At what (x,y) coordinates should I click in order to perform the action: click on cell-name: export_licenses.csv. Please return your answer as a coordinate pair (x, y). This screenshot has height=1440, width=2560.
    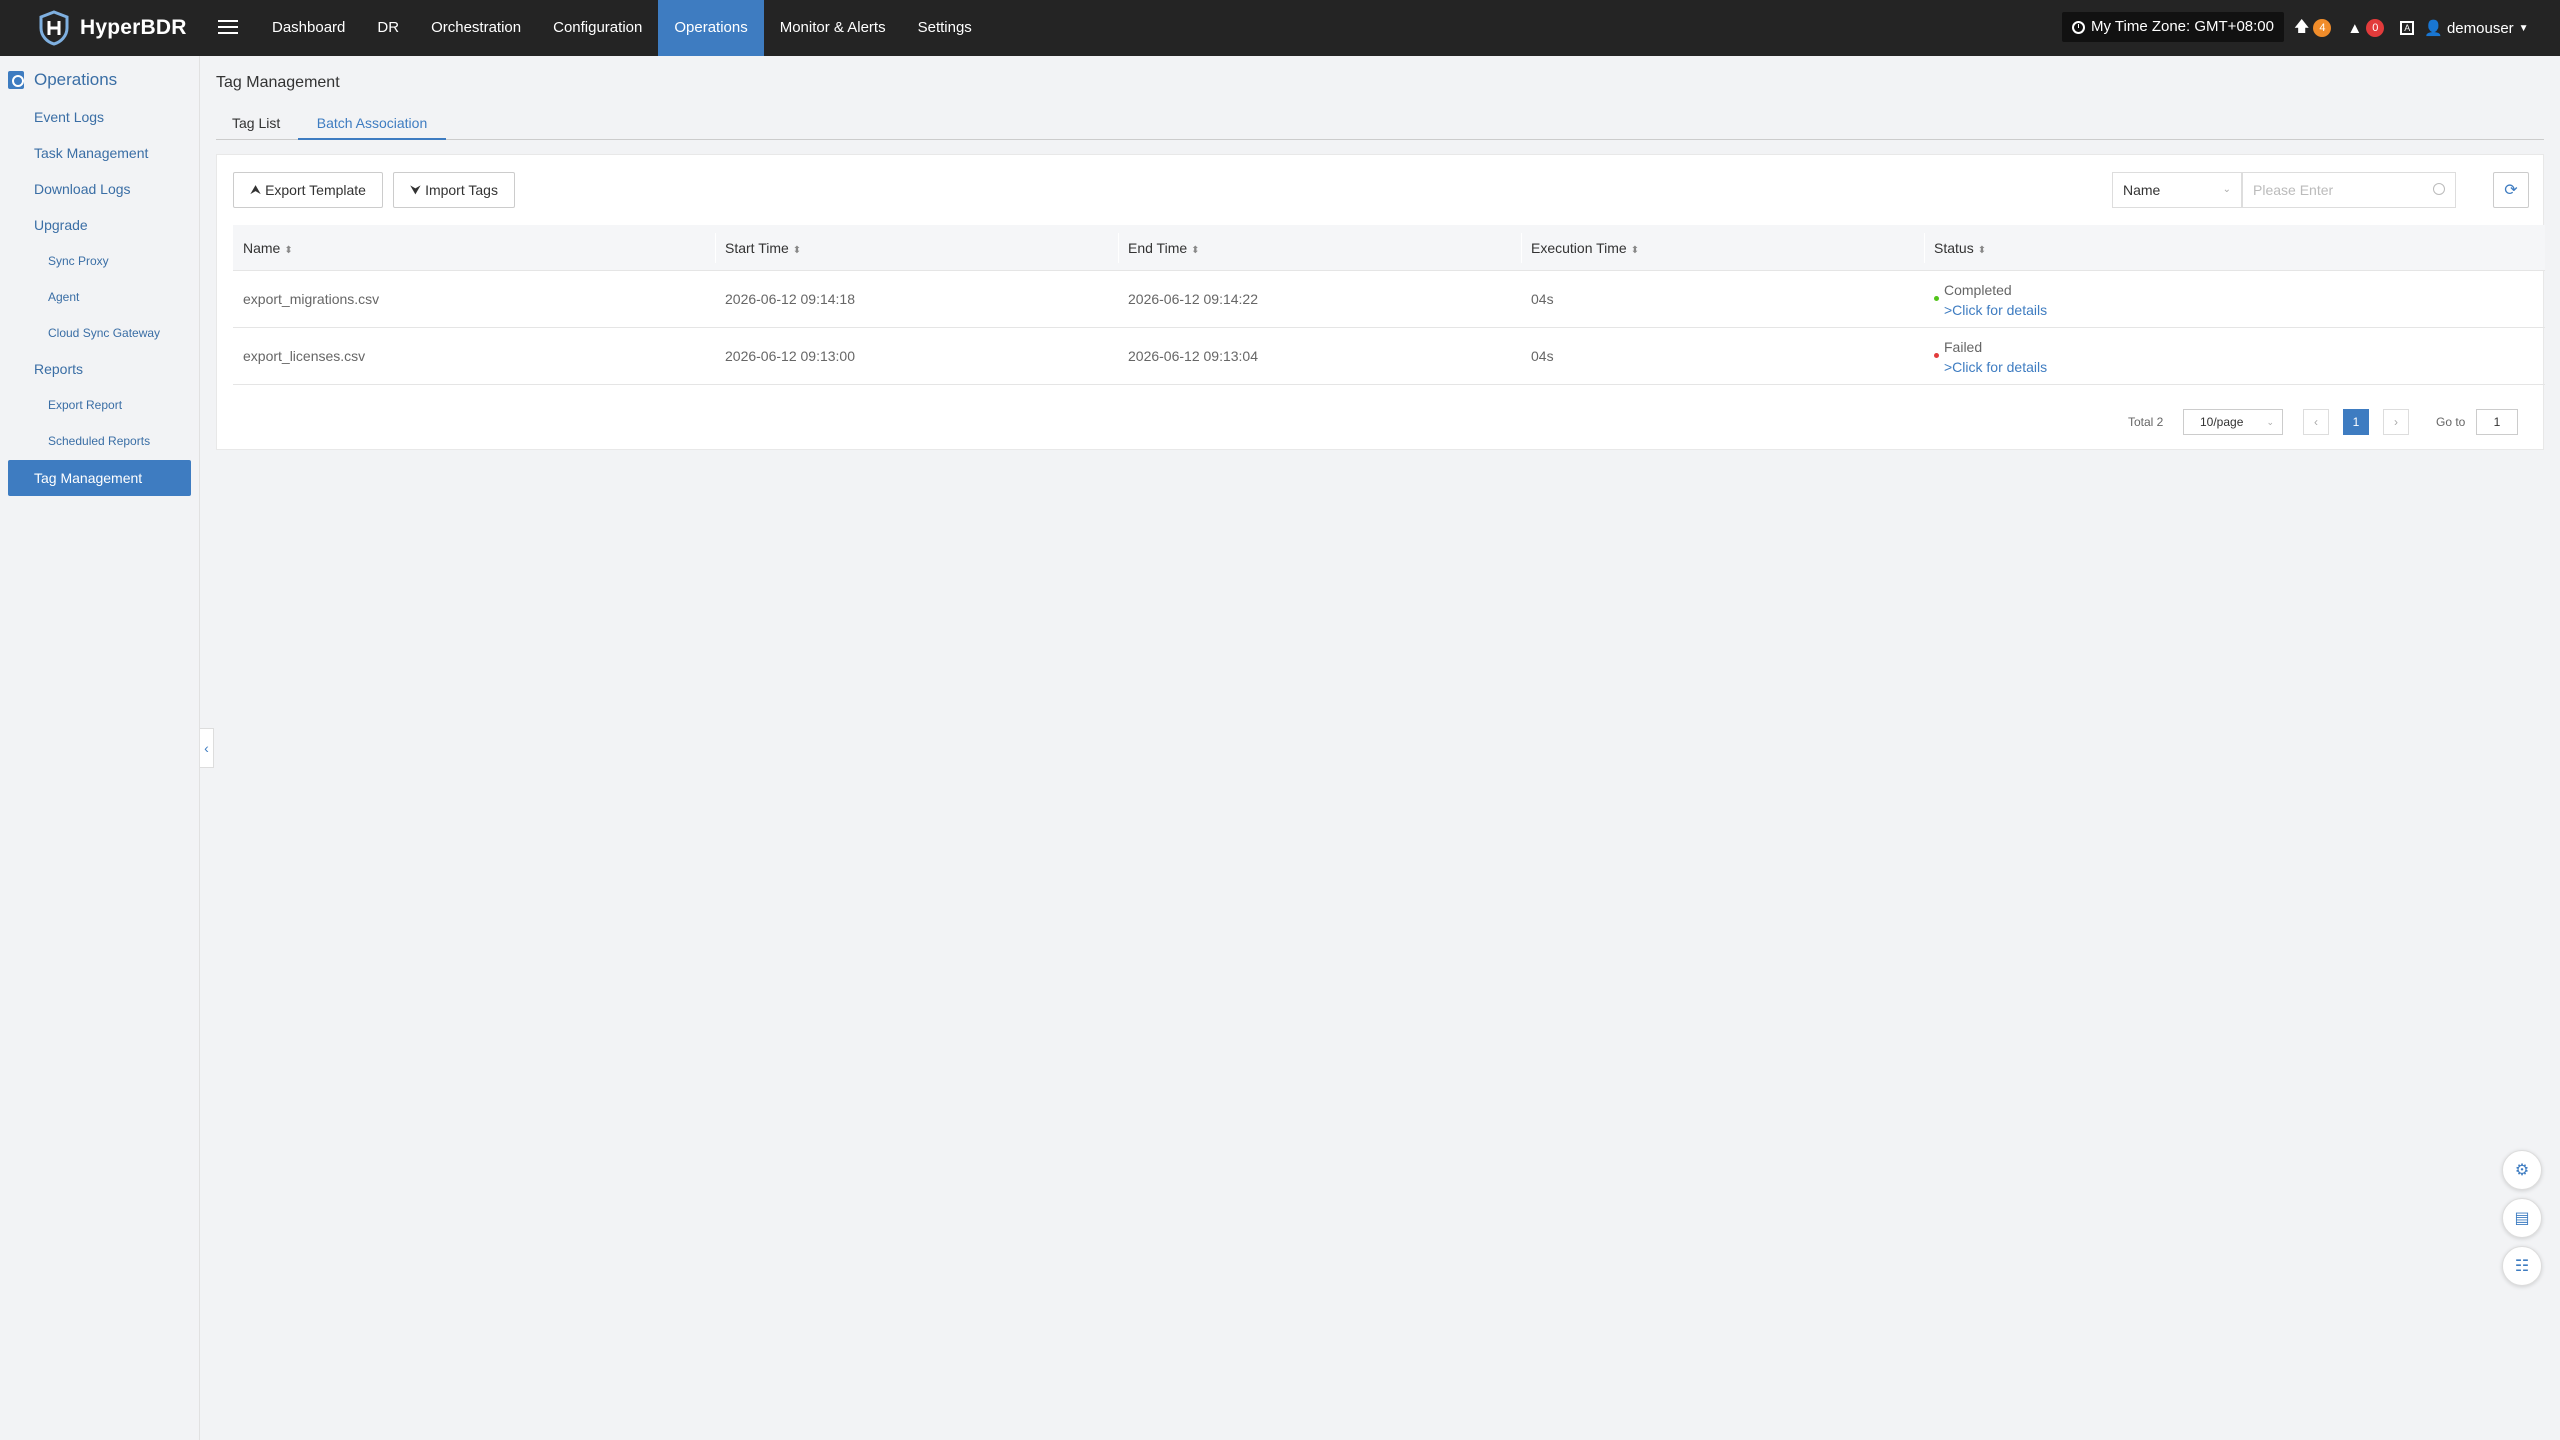
    Looking at the image, I should click on (304, 356).